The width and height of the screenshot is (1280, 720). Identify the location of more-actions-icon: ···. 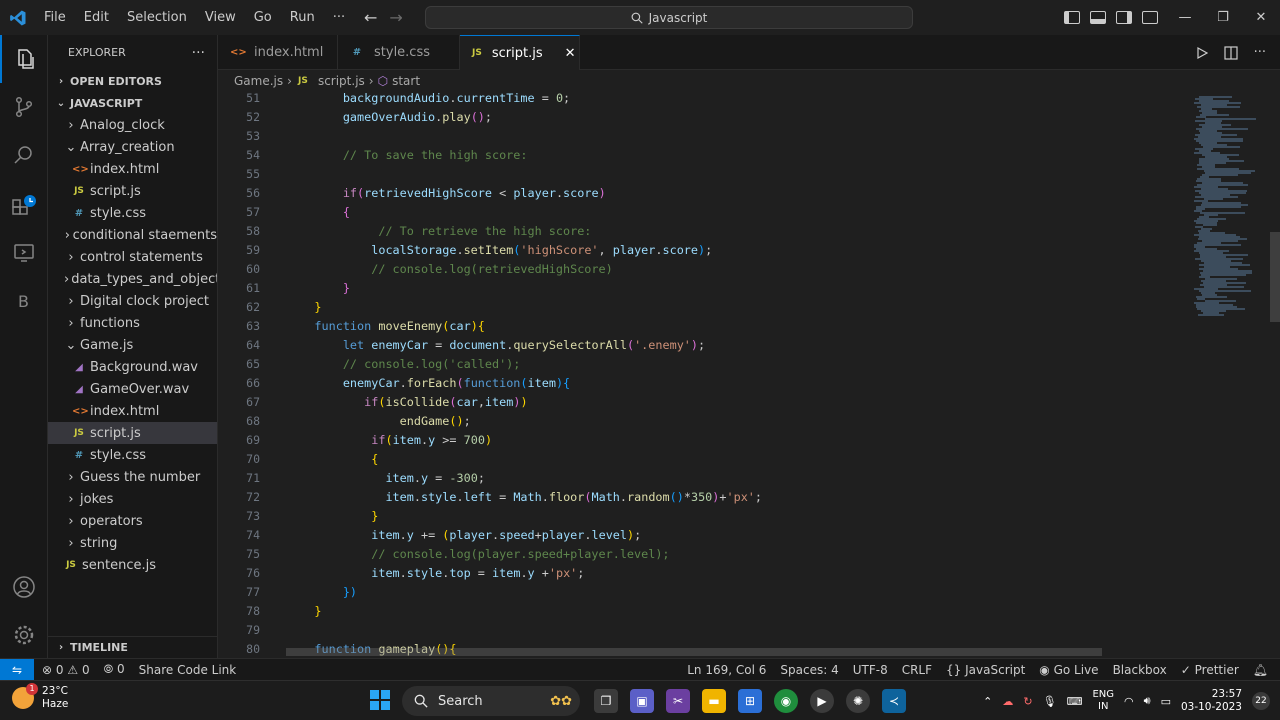
(1260, 52).